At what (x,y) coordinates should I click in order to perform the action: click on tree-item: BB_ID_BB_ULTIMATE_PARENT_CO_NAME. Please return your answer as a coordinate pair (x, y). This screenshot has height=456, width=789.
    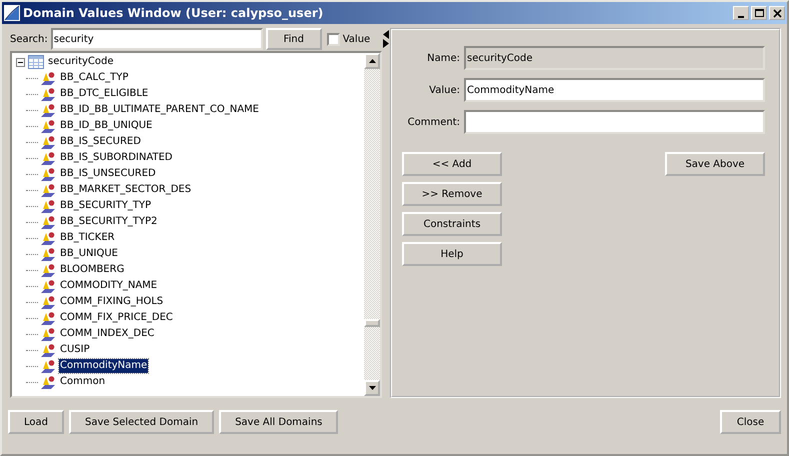
    Looking at the image, I should click on (159, 110).